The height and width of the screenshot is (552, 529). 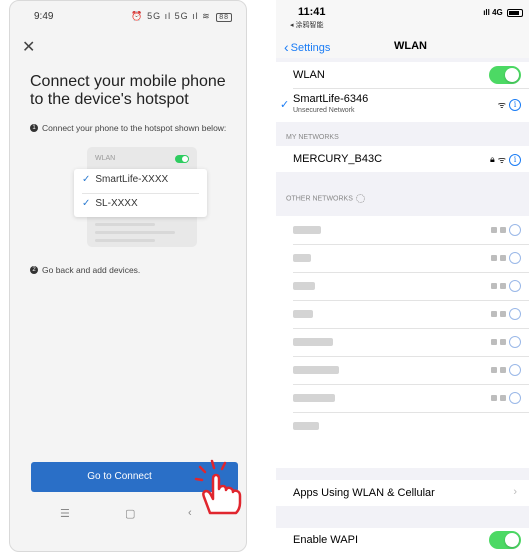 What do you see at coordinates (402, 75) in the screenshot?
I see `wlan-toggle-row: WLAN` at bounding box center [402, 75].